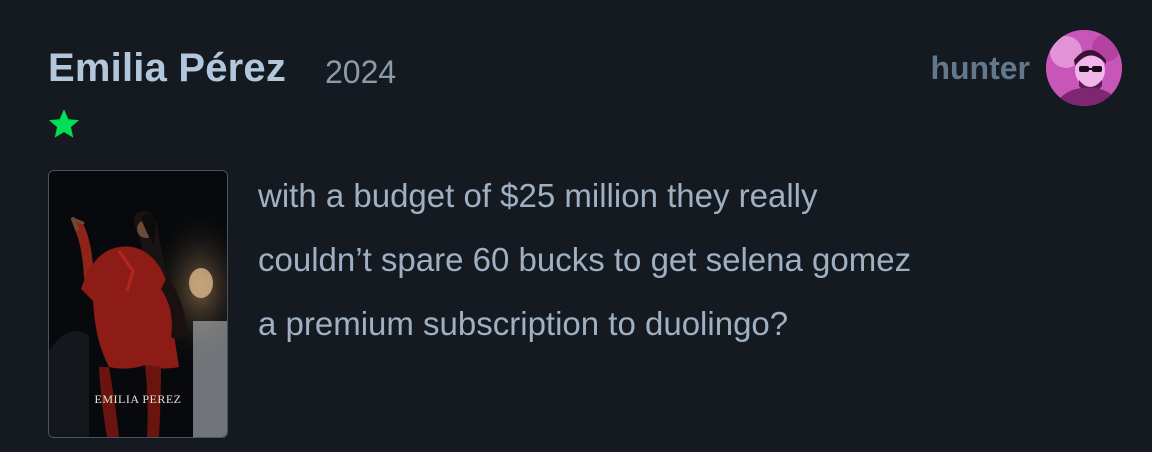 The image size is (1152, 452). I want to click on star-icon, so click(64, 124).